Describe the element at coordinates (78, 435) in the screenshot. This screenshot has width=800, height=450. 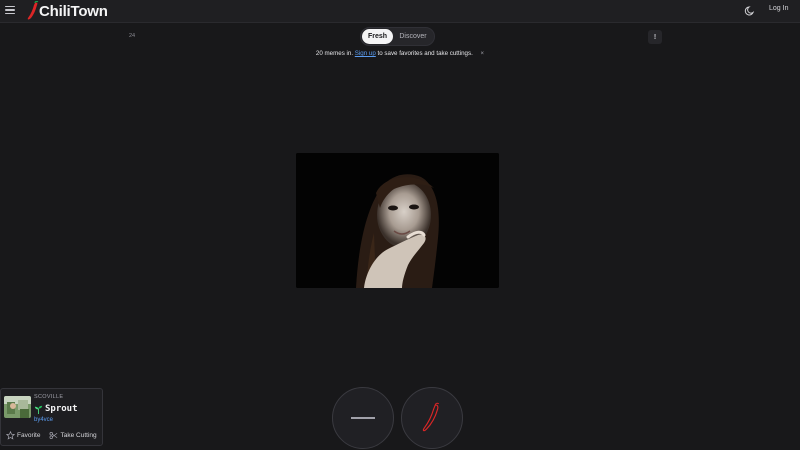
I see `take-cutting-label: Take Cutting` at that location.